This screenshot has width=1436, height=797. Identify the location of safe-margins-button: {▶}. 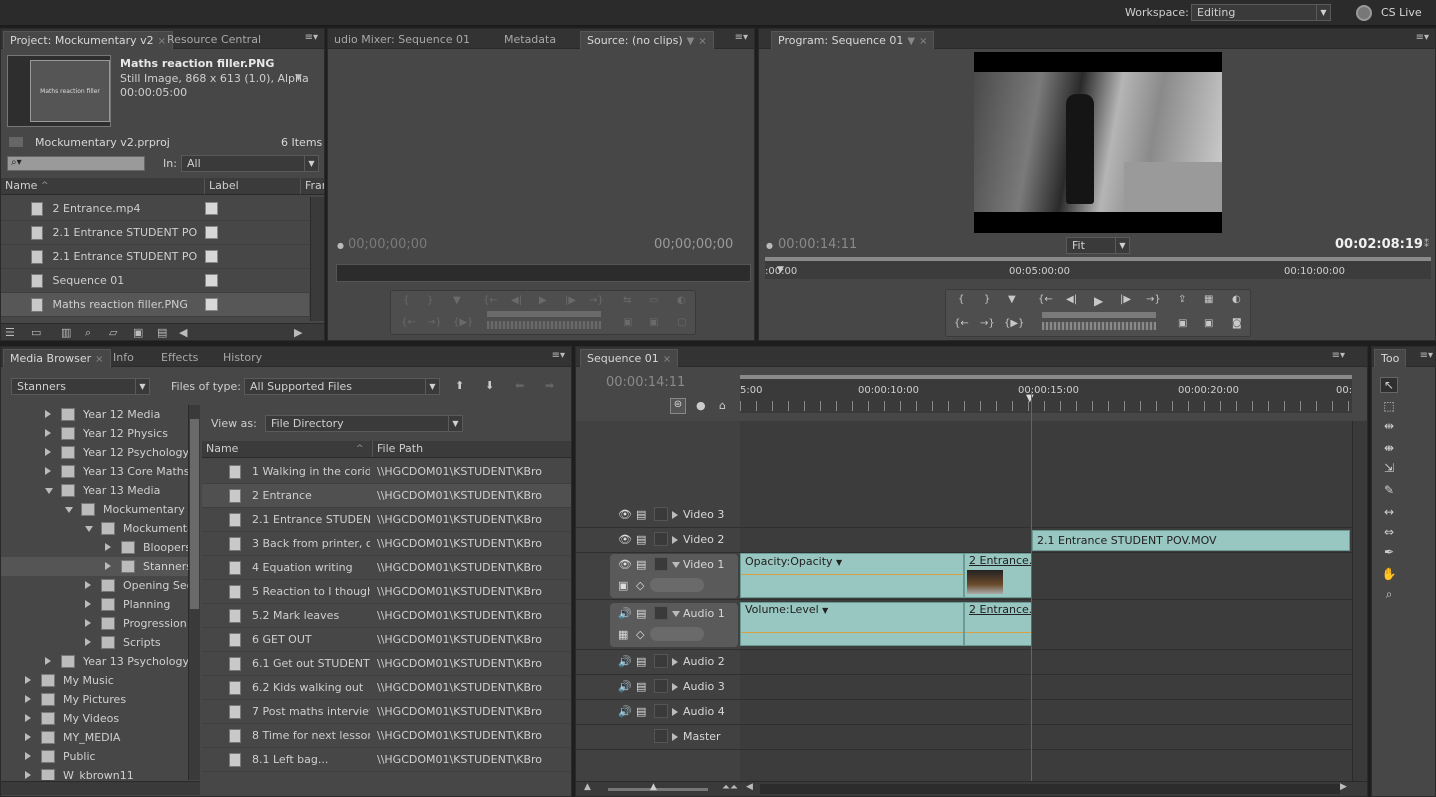
(1014, 323).